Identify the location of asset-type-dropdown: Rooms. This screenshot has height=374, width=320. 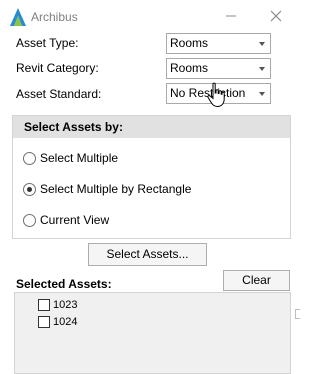
(218, 43).